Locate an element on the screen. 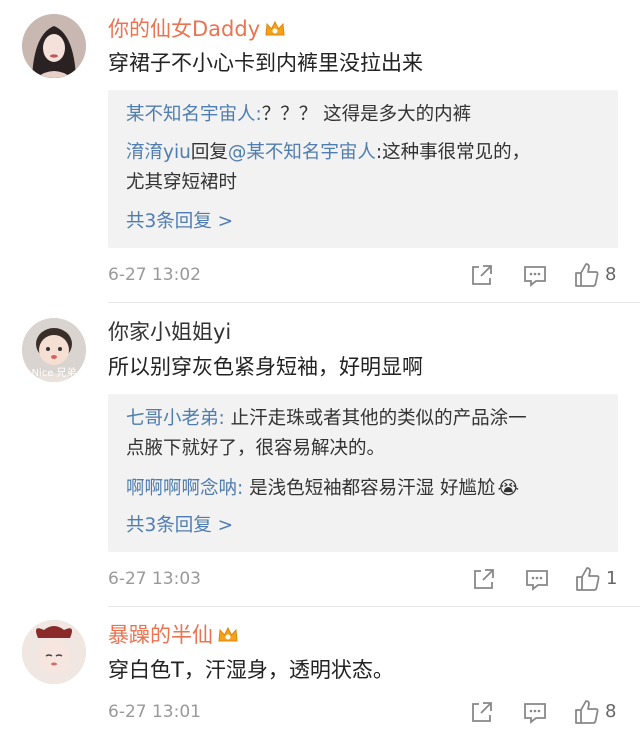  username: 你的仙女Daddy is located at coordinates (197, 29).